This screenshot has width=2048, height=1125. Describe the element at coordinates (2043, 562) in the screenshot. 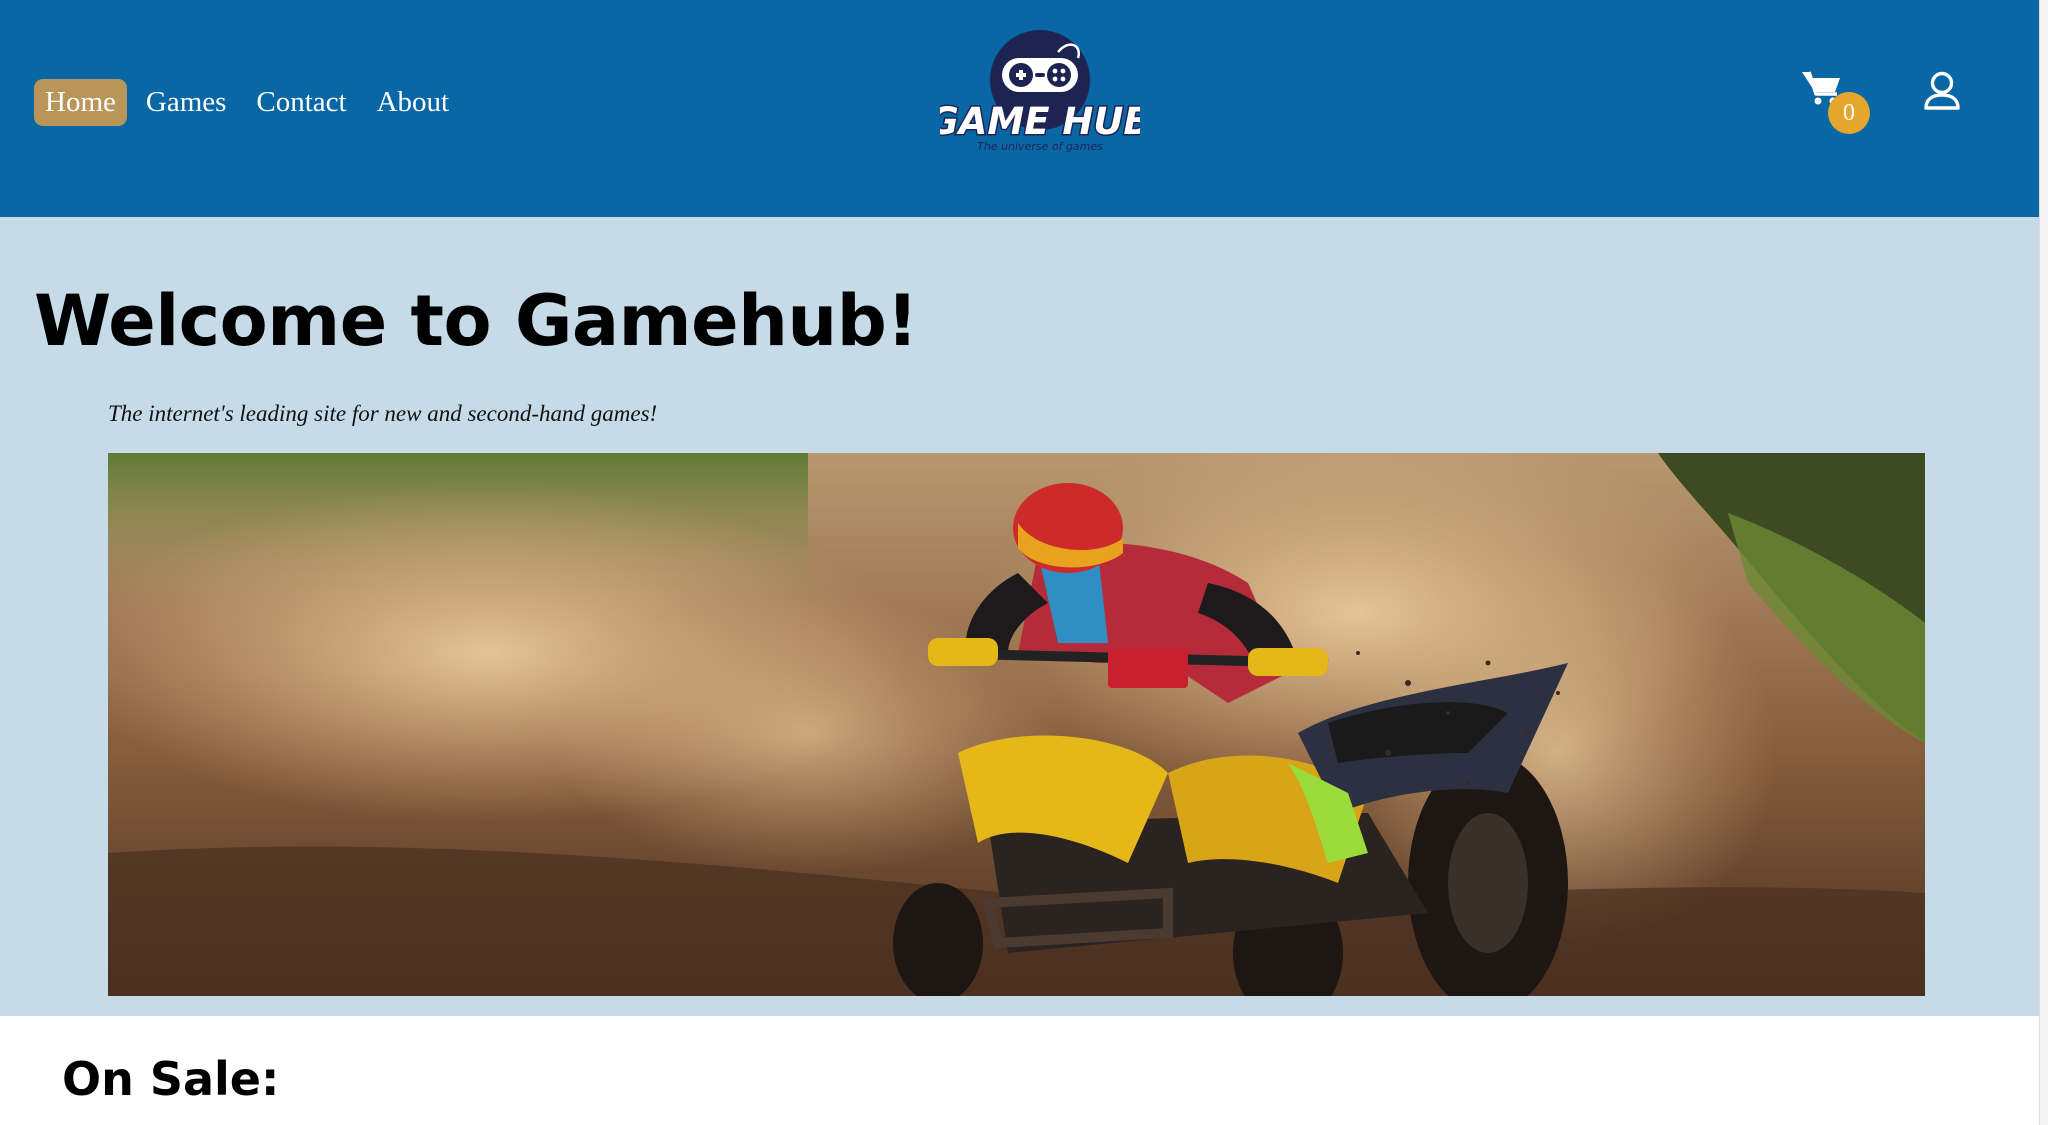

I see `scrollbar` at that location.